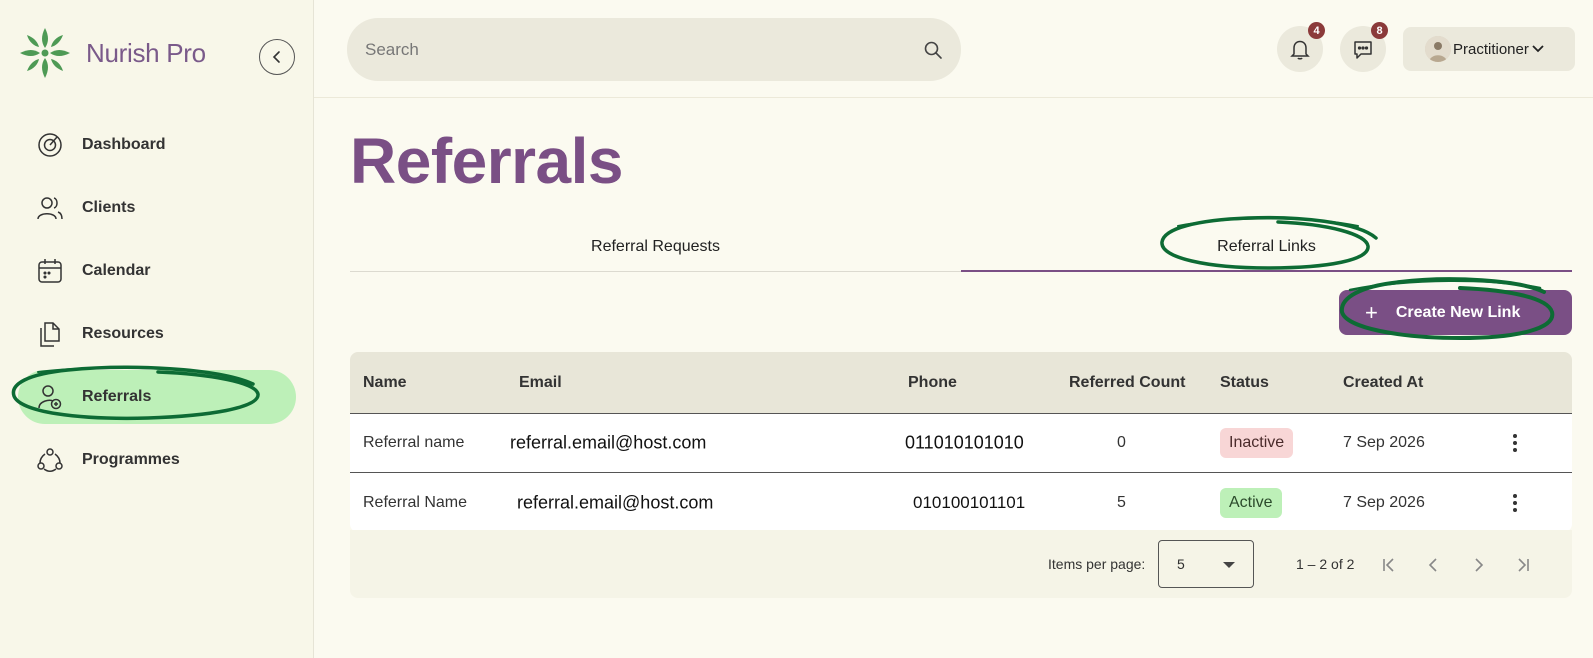 The width and height of the screenshot is (1593, 658). What do you see at coordinates (1538, 49) in the screenshot?
I see `chevron-down-icon` at bounding box center [1538, 49].